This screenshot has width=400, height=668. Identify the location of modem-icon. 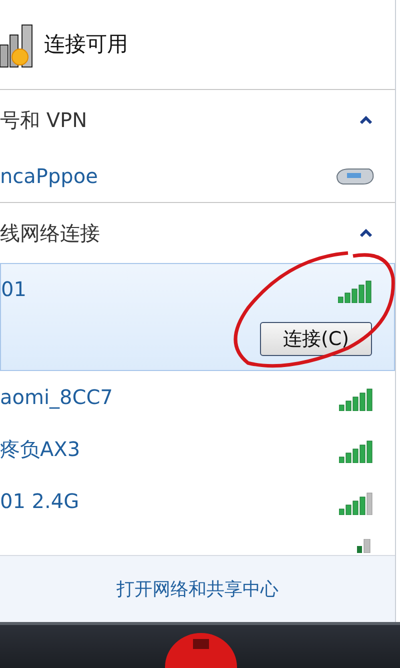
(355, 176).